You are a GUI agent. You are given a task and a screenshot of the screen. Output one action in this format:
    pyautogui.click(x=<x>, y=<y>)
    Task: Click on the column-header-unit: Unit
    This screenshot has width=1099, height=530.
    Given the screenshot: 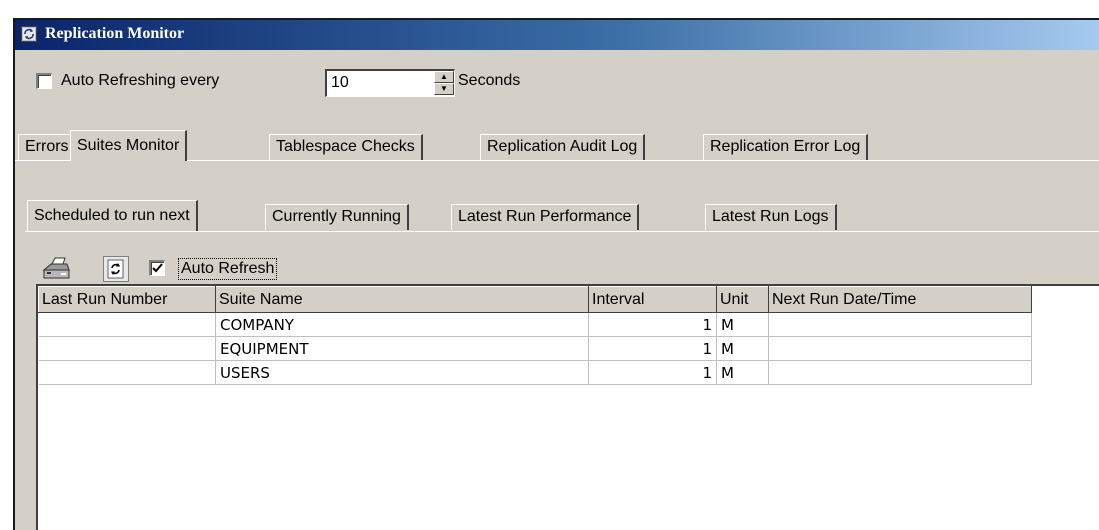 What is the action you would take?
    pyautogui.click(x=742, y=299)
    